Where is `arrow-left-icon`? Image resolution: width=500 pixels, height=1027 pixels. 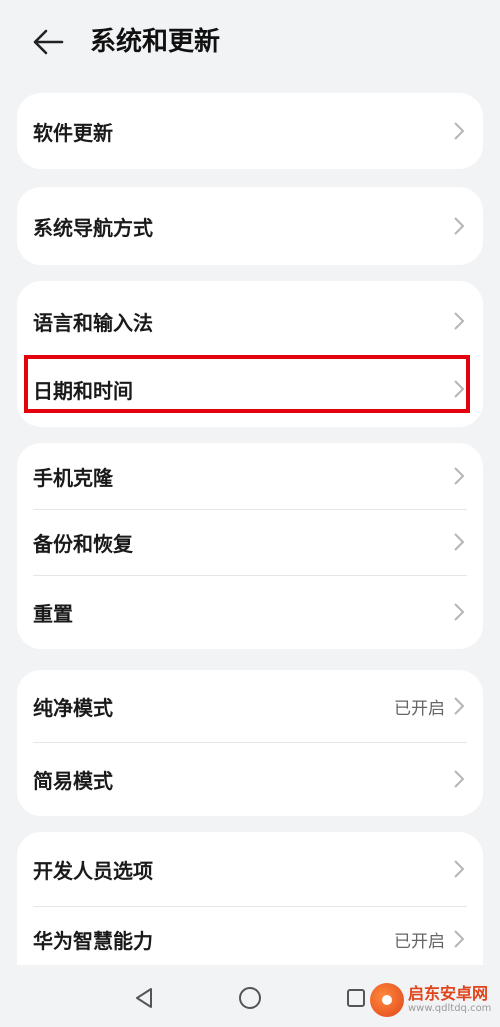
arrow-left-icon is located at coordinates (48, 42).